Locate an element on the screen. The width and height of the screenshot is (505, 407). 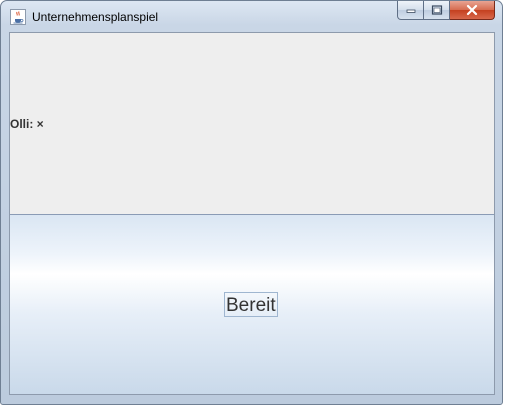
player-status-label: Olli: × is located at coordinates (27, 124).